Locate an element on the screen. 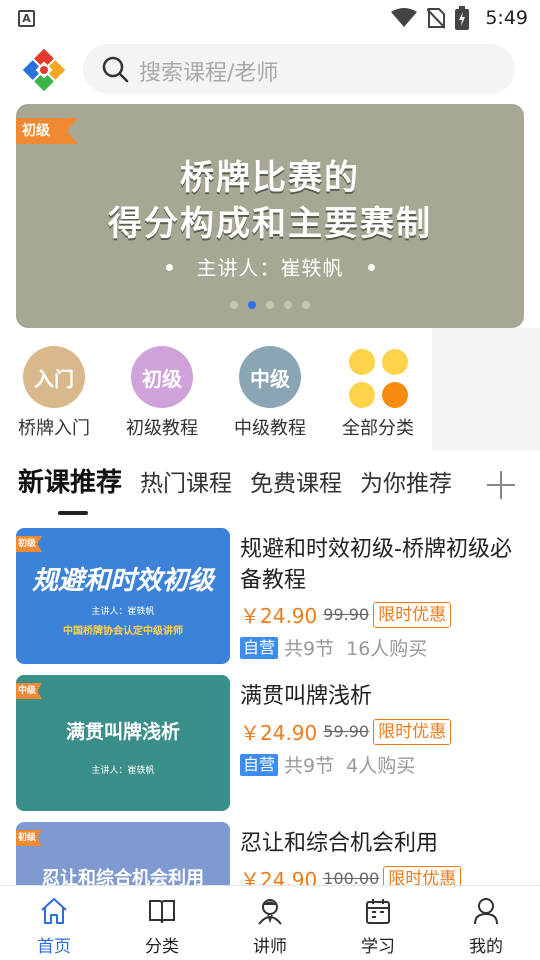  price-row: ￥24.90 100.00 限时优惠 is located at coordinates (351, 874).